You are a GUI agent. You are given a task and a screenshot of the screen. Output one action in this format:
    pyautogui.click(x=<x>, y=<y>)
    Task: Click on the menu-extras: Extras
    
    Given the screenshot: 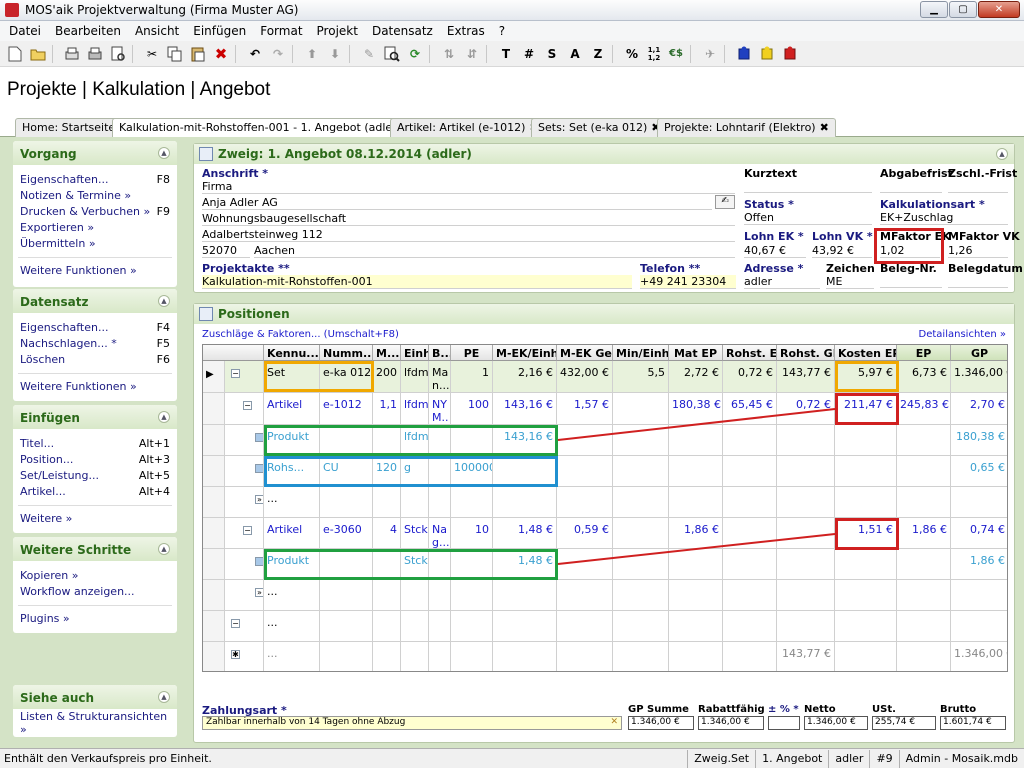 What is the action you would take?
    pyautogui.click(x=466, y=31)
    